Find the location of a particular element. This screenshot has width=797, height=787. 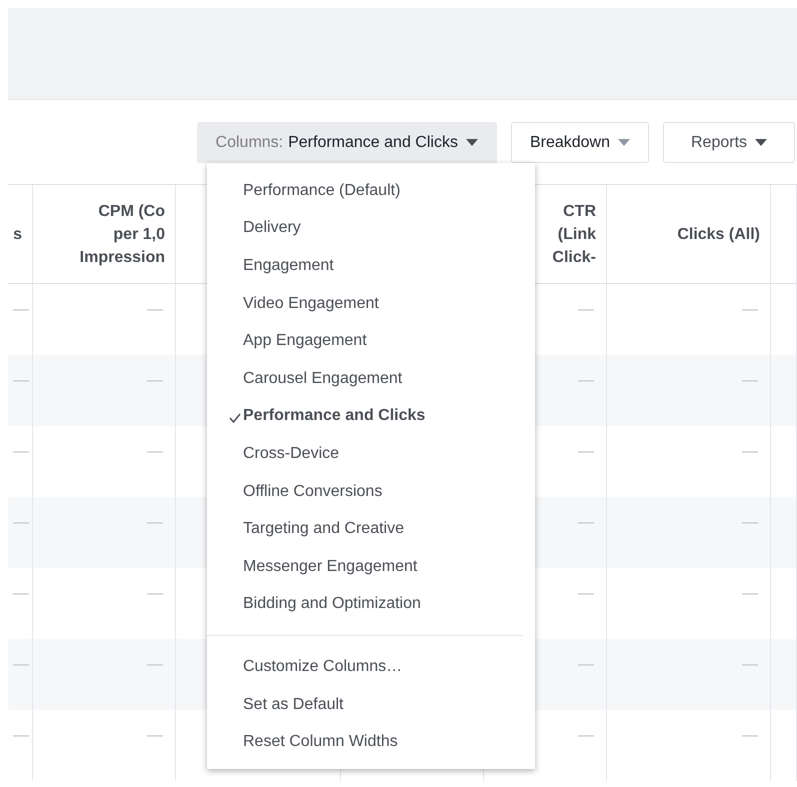

check-icon is located at coordinates (235, 417).